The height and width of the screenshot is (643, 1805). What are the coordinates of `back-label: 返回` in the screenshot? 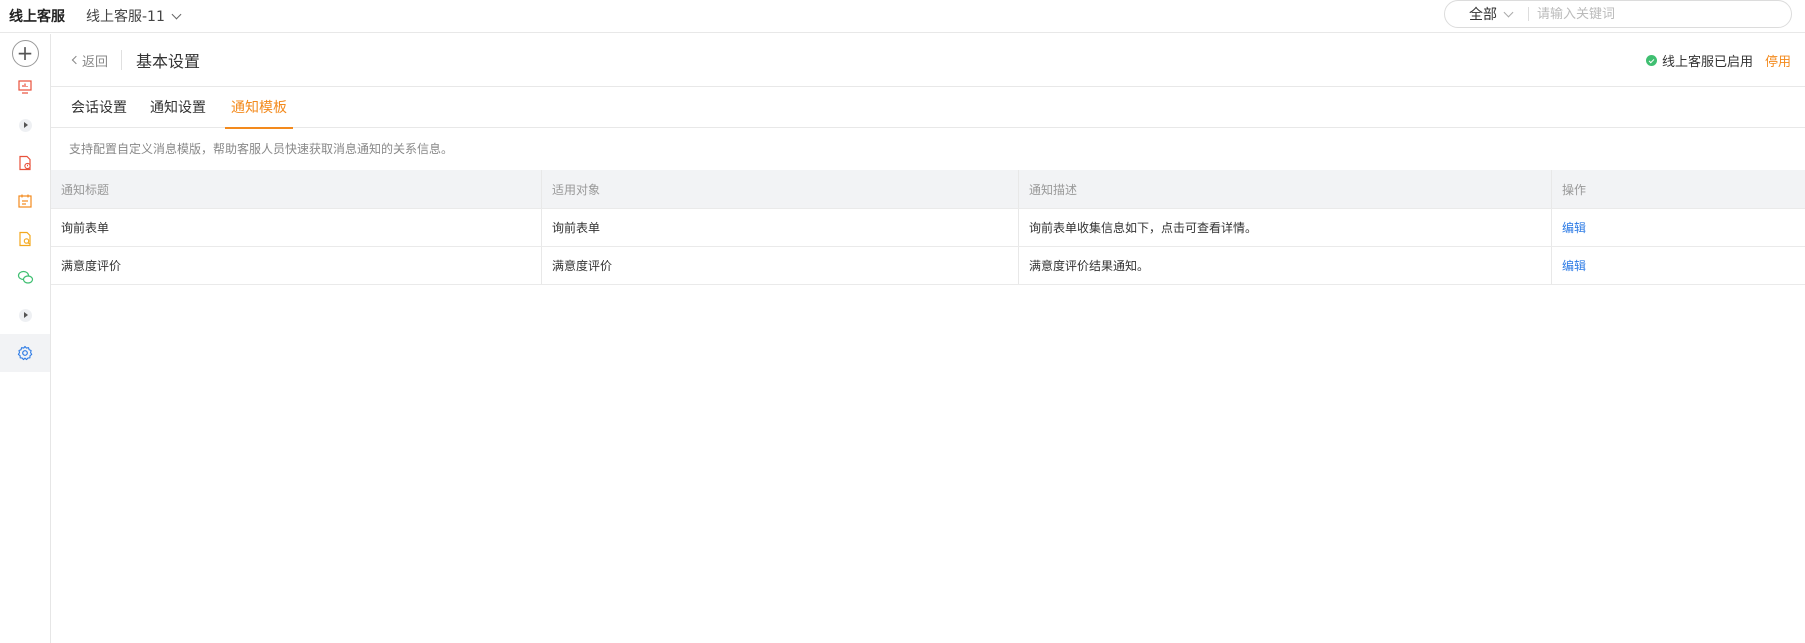 It's located at (95, 62).